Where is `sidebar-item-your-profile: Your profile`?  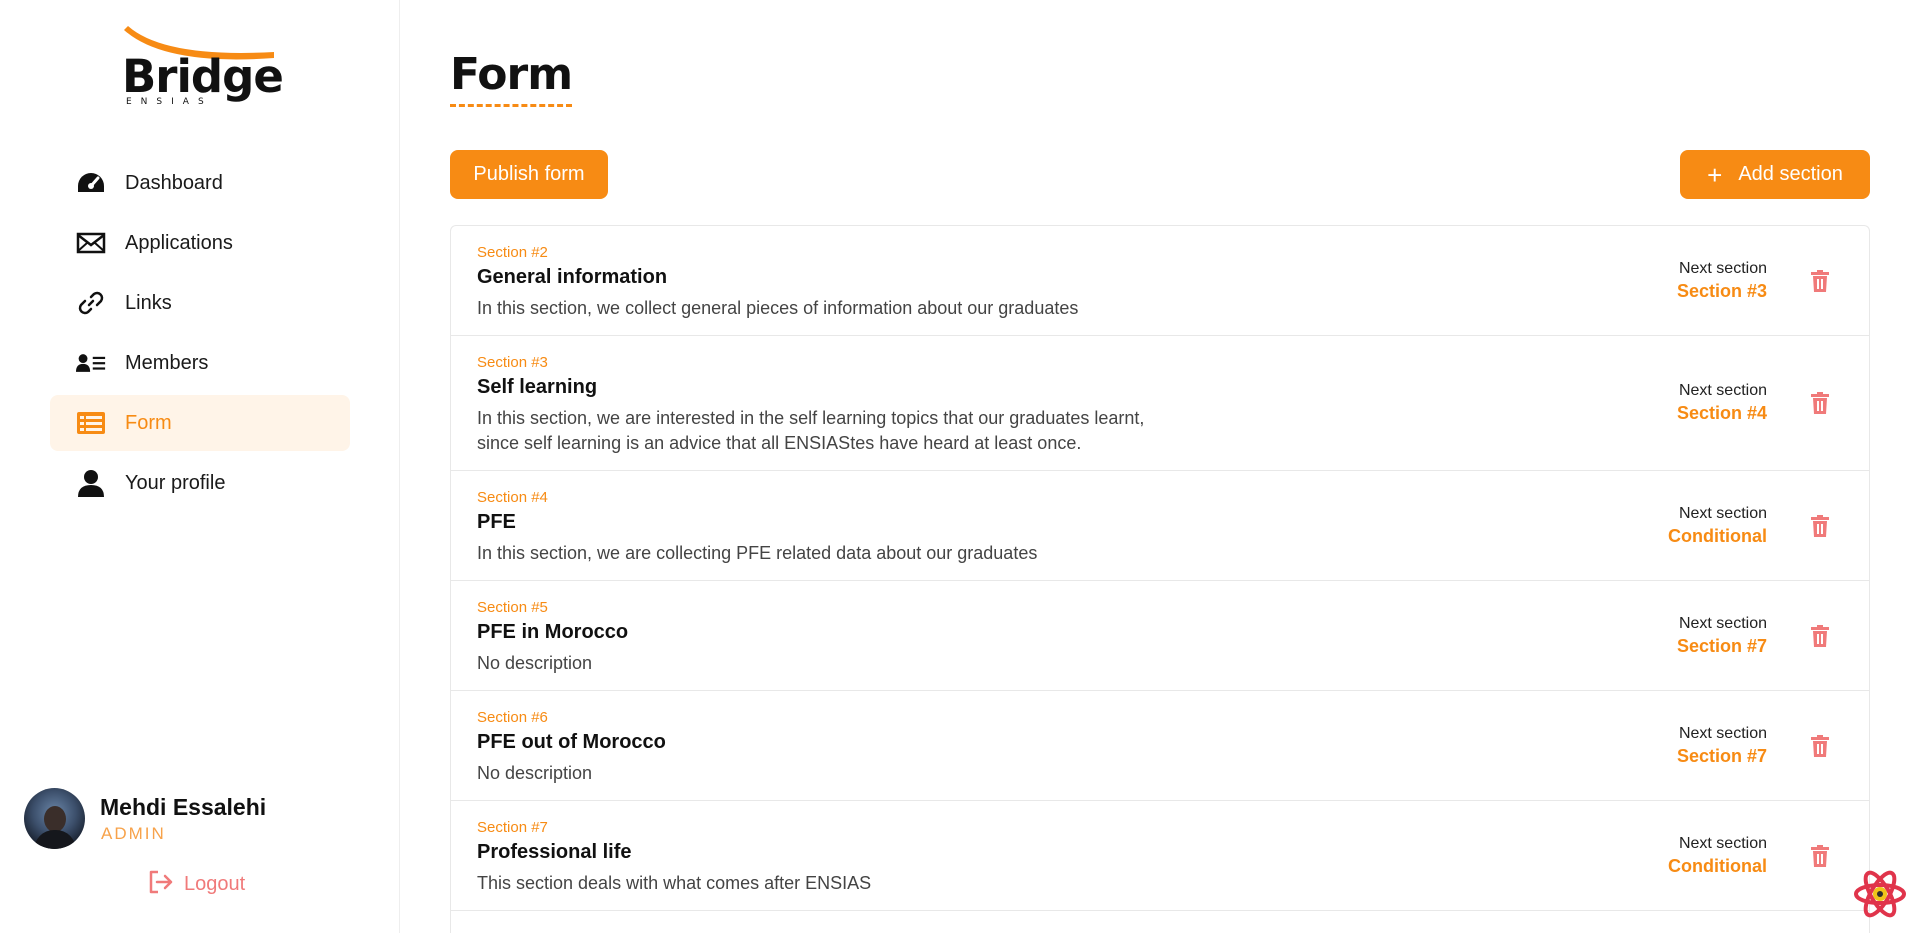 sidebar-item-your-profile: Your profile is located at coordinates (200, 483).